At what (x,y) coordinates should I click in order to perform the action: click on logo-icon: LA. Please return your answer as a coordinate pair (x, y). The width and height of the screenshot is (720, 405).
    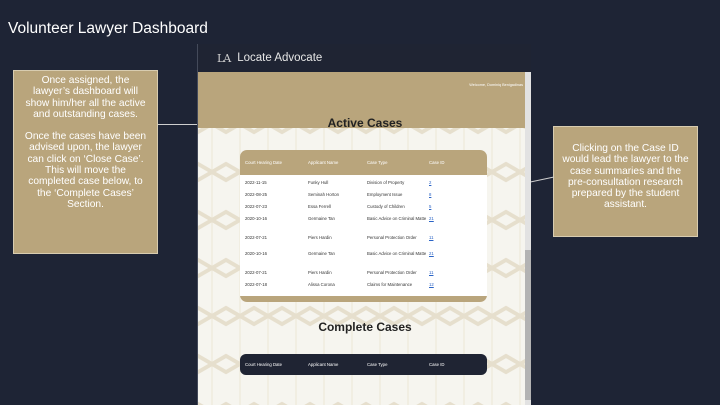
    Looking at the image, I should click on (224, 58).